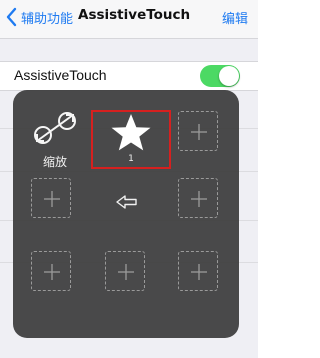  I want to click on custom-gesture-number: 1, so click(131, 159).